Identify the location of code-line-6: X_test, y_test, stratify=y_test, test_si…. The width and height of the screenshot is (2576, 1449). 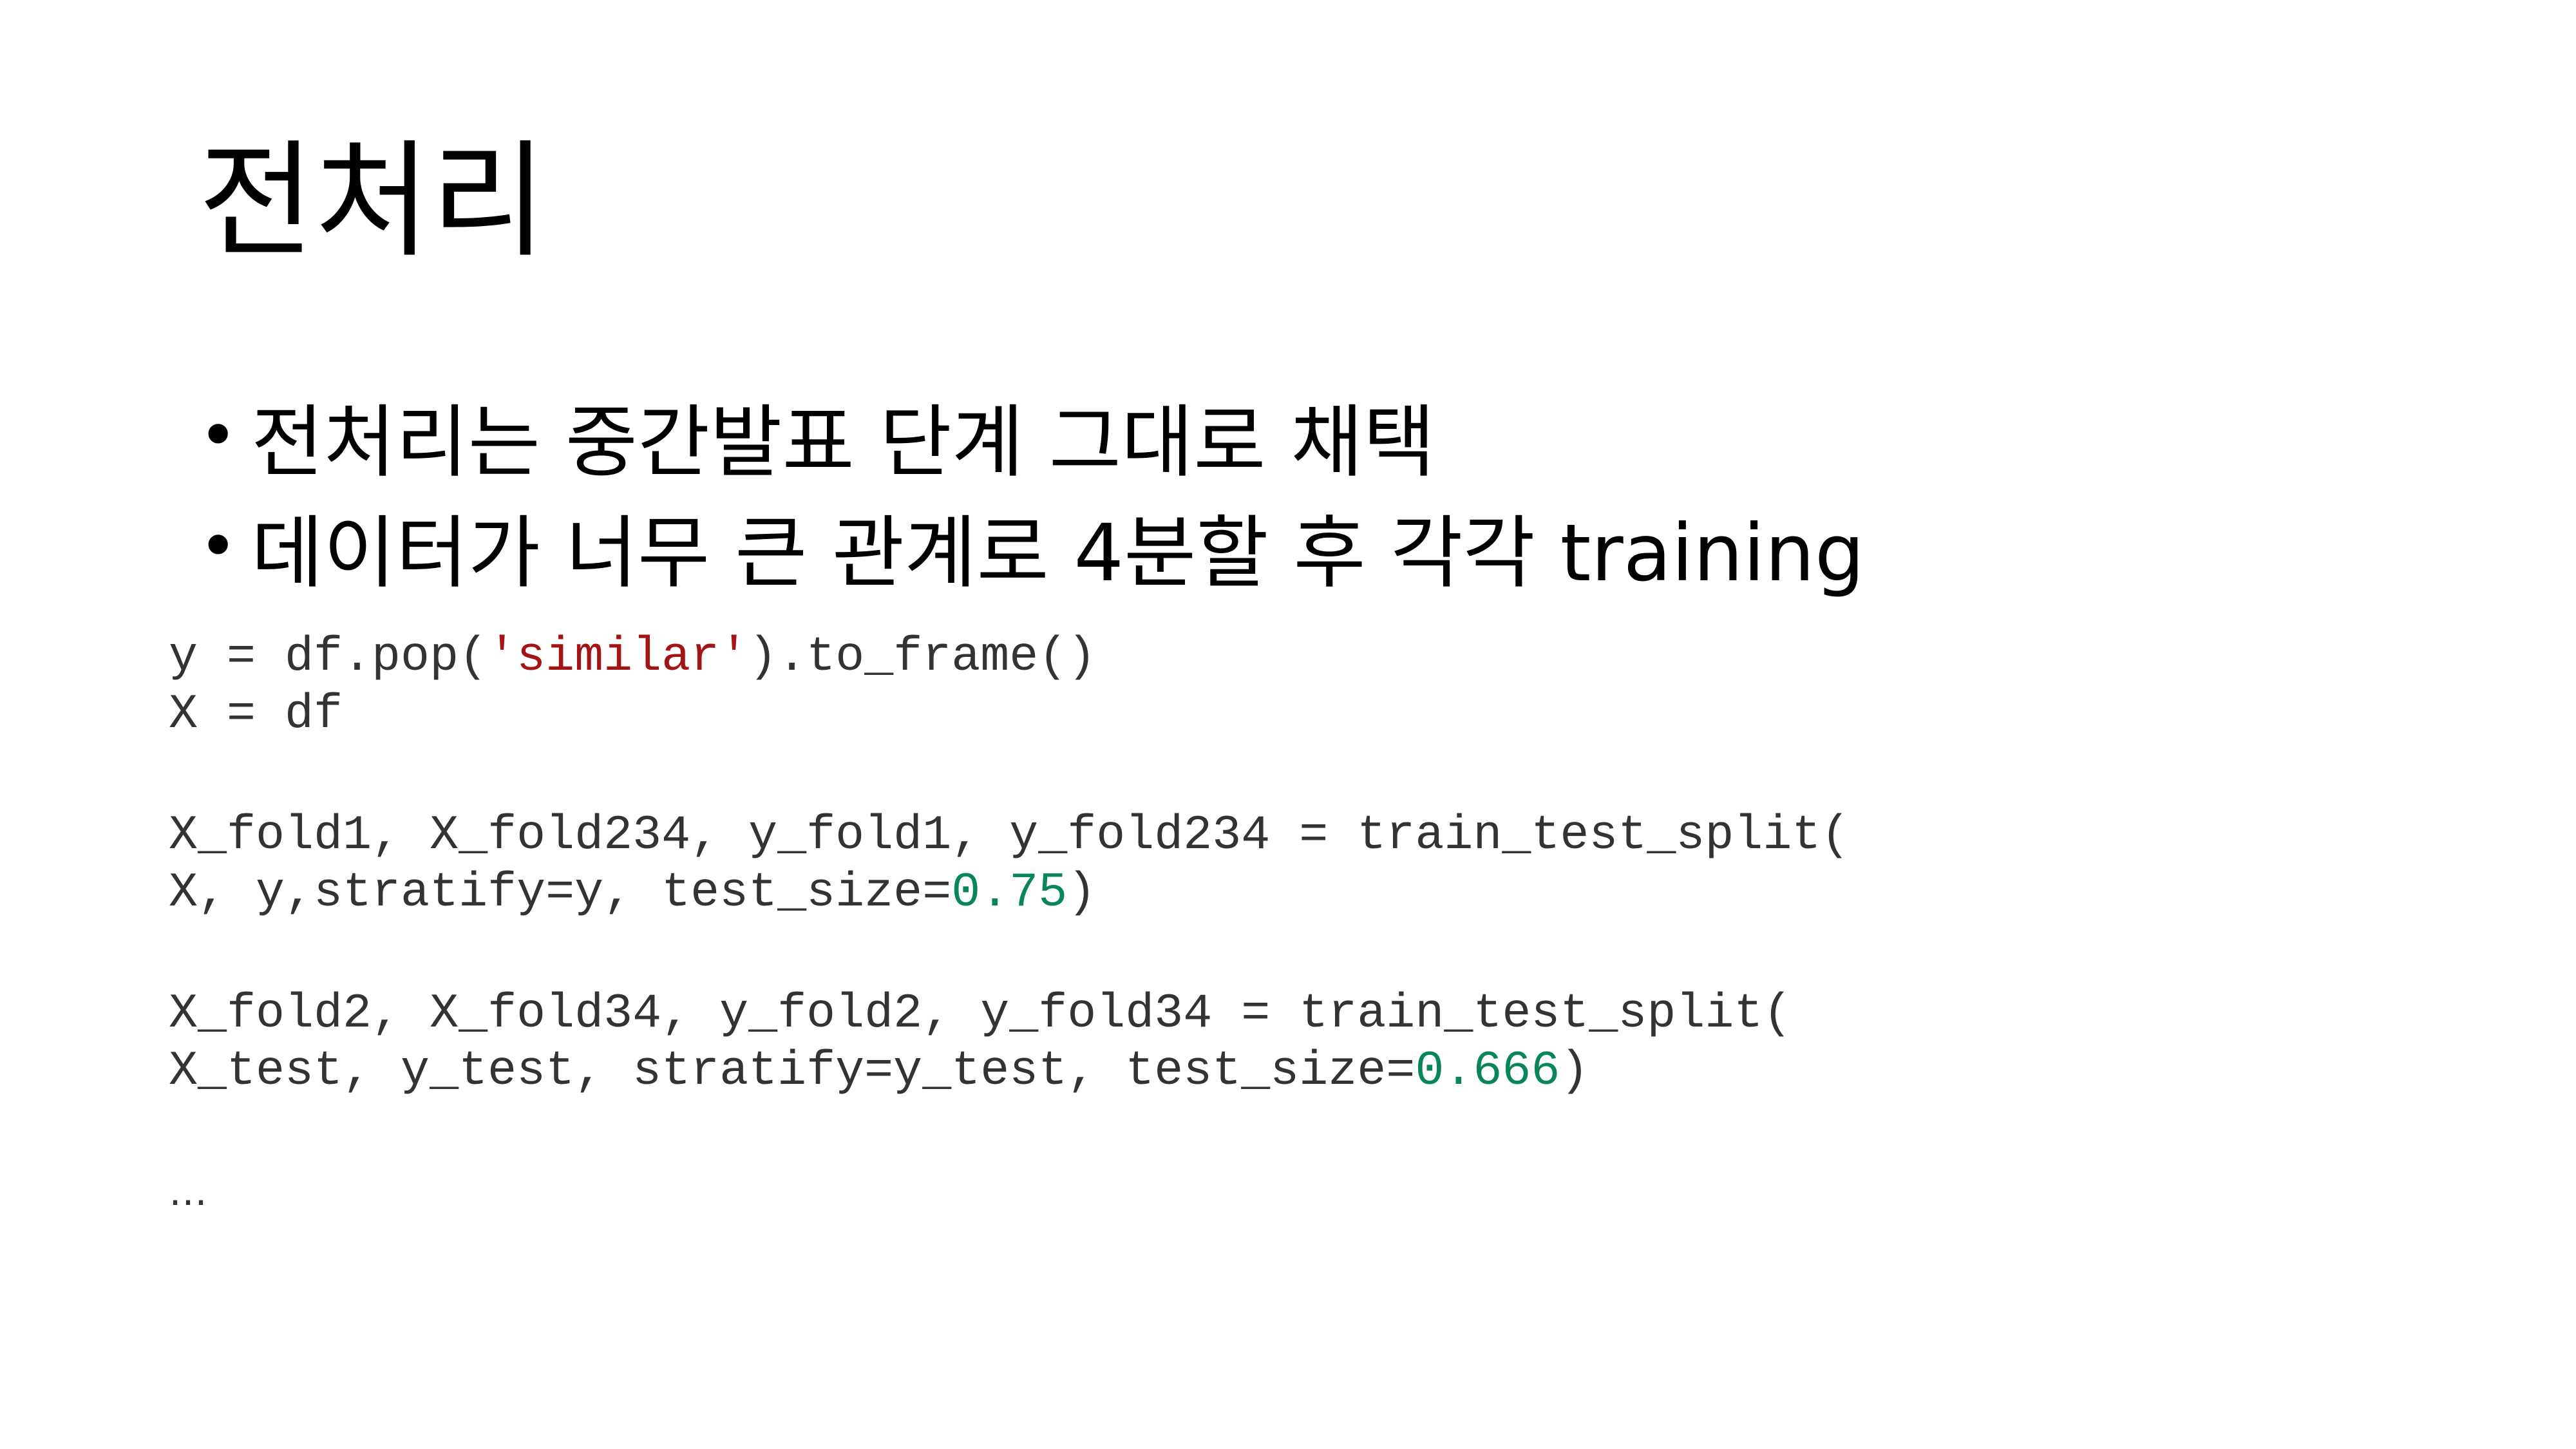
(1009, 1071).